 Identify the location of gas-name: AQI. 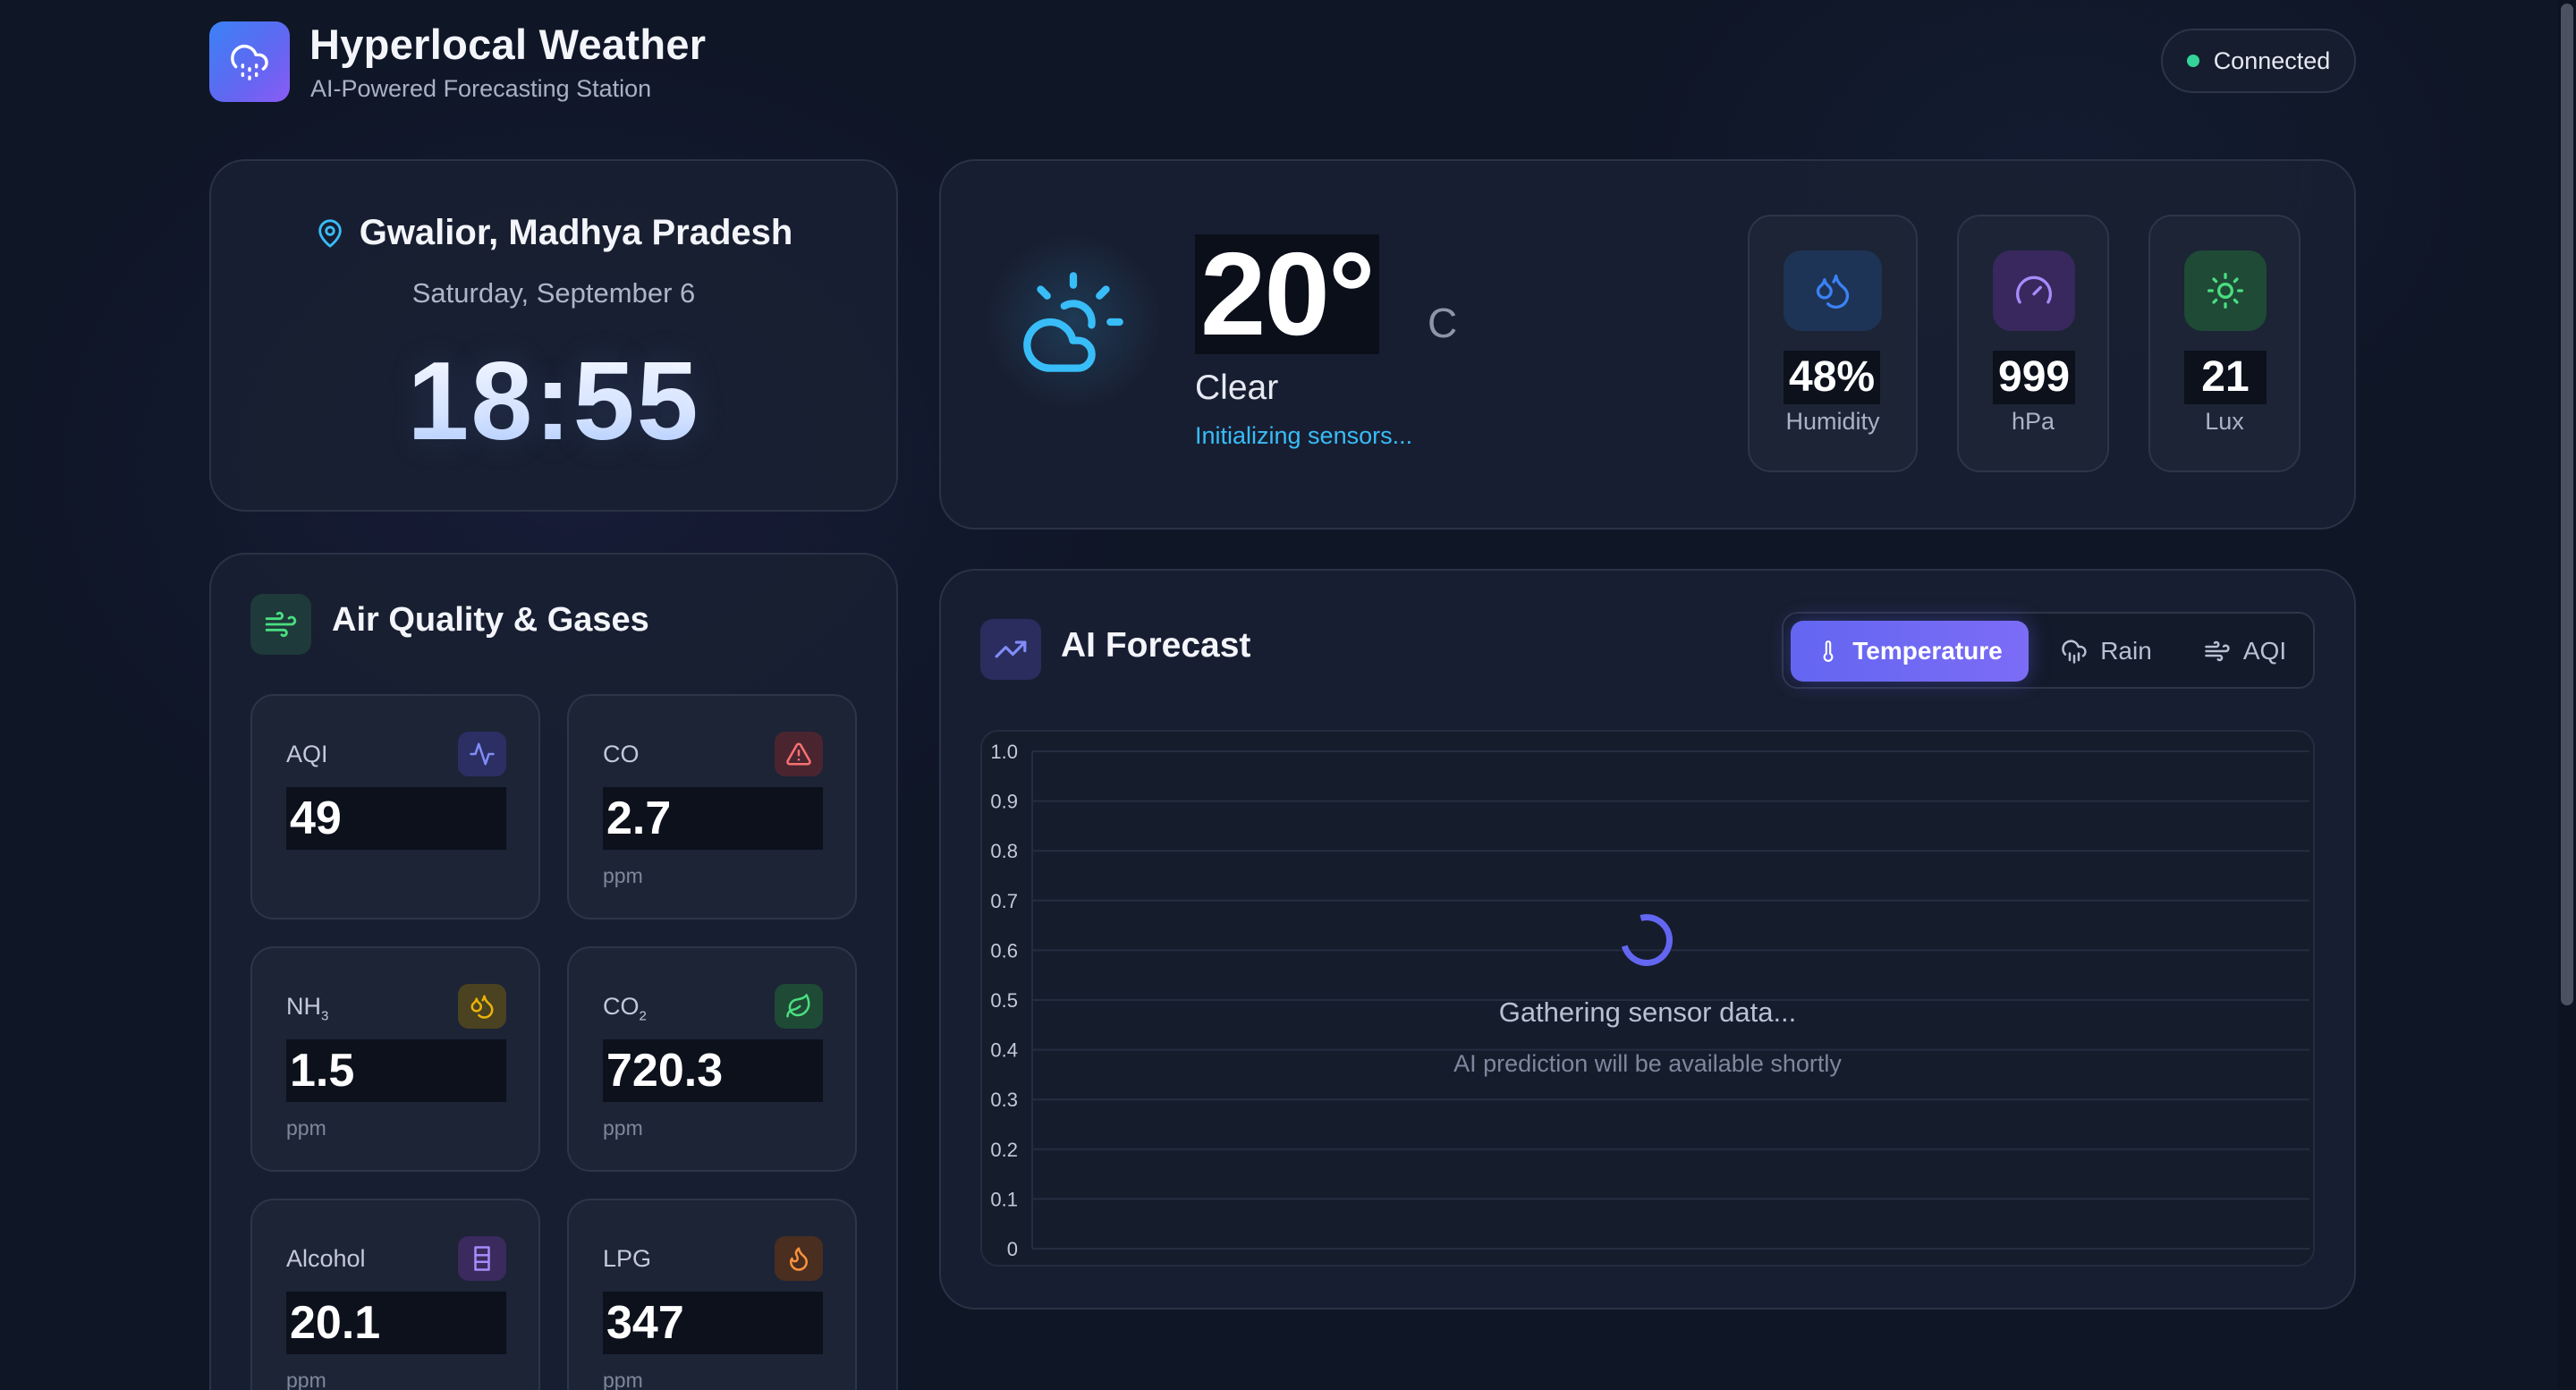
(307, 754).